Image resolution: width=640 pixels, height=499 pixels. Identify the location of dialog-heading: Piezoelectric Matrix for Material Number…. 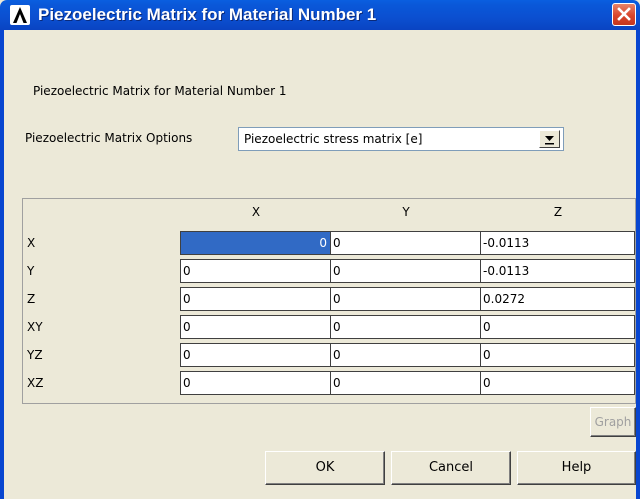
(160, 91).